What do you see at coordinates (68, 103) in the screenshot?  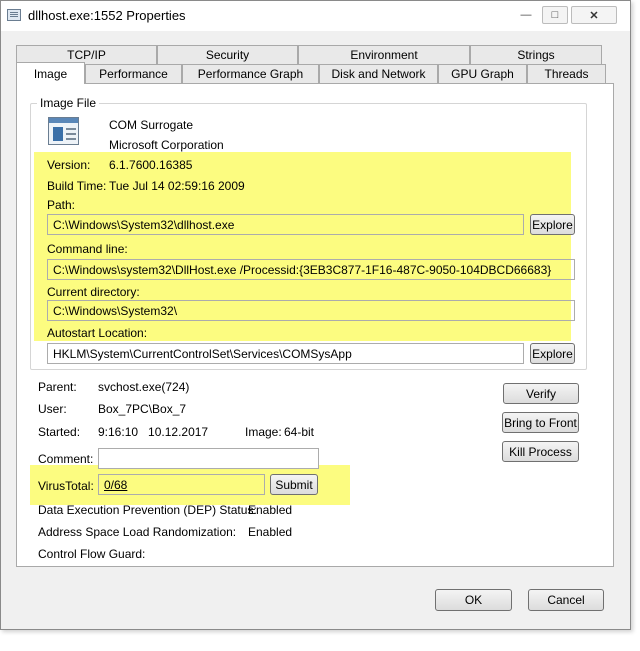 I see `image-file-group-title: Image File` at bounding box center [68, 103].